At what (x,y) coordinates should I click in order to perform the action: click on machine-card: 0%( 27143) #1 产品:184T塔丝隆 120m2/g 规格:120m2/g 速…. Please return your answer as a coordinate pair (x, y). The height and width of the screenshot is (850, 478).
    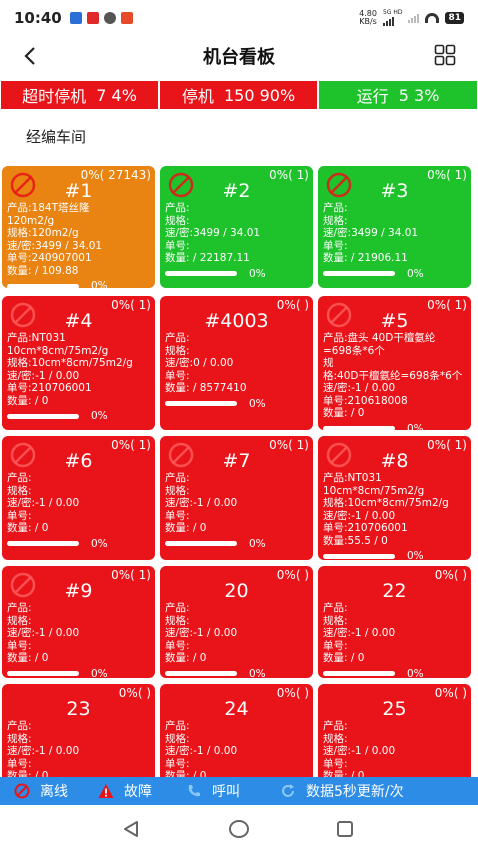
    Looking at the image, I should click on (78, 227).